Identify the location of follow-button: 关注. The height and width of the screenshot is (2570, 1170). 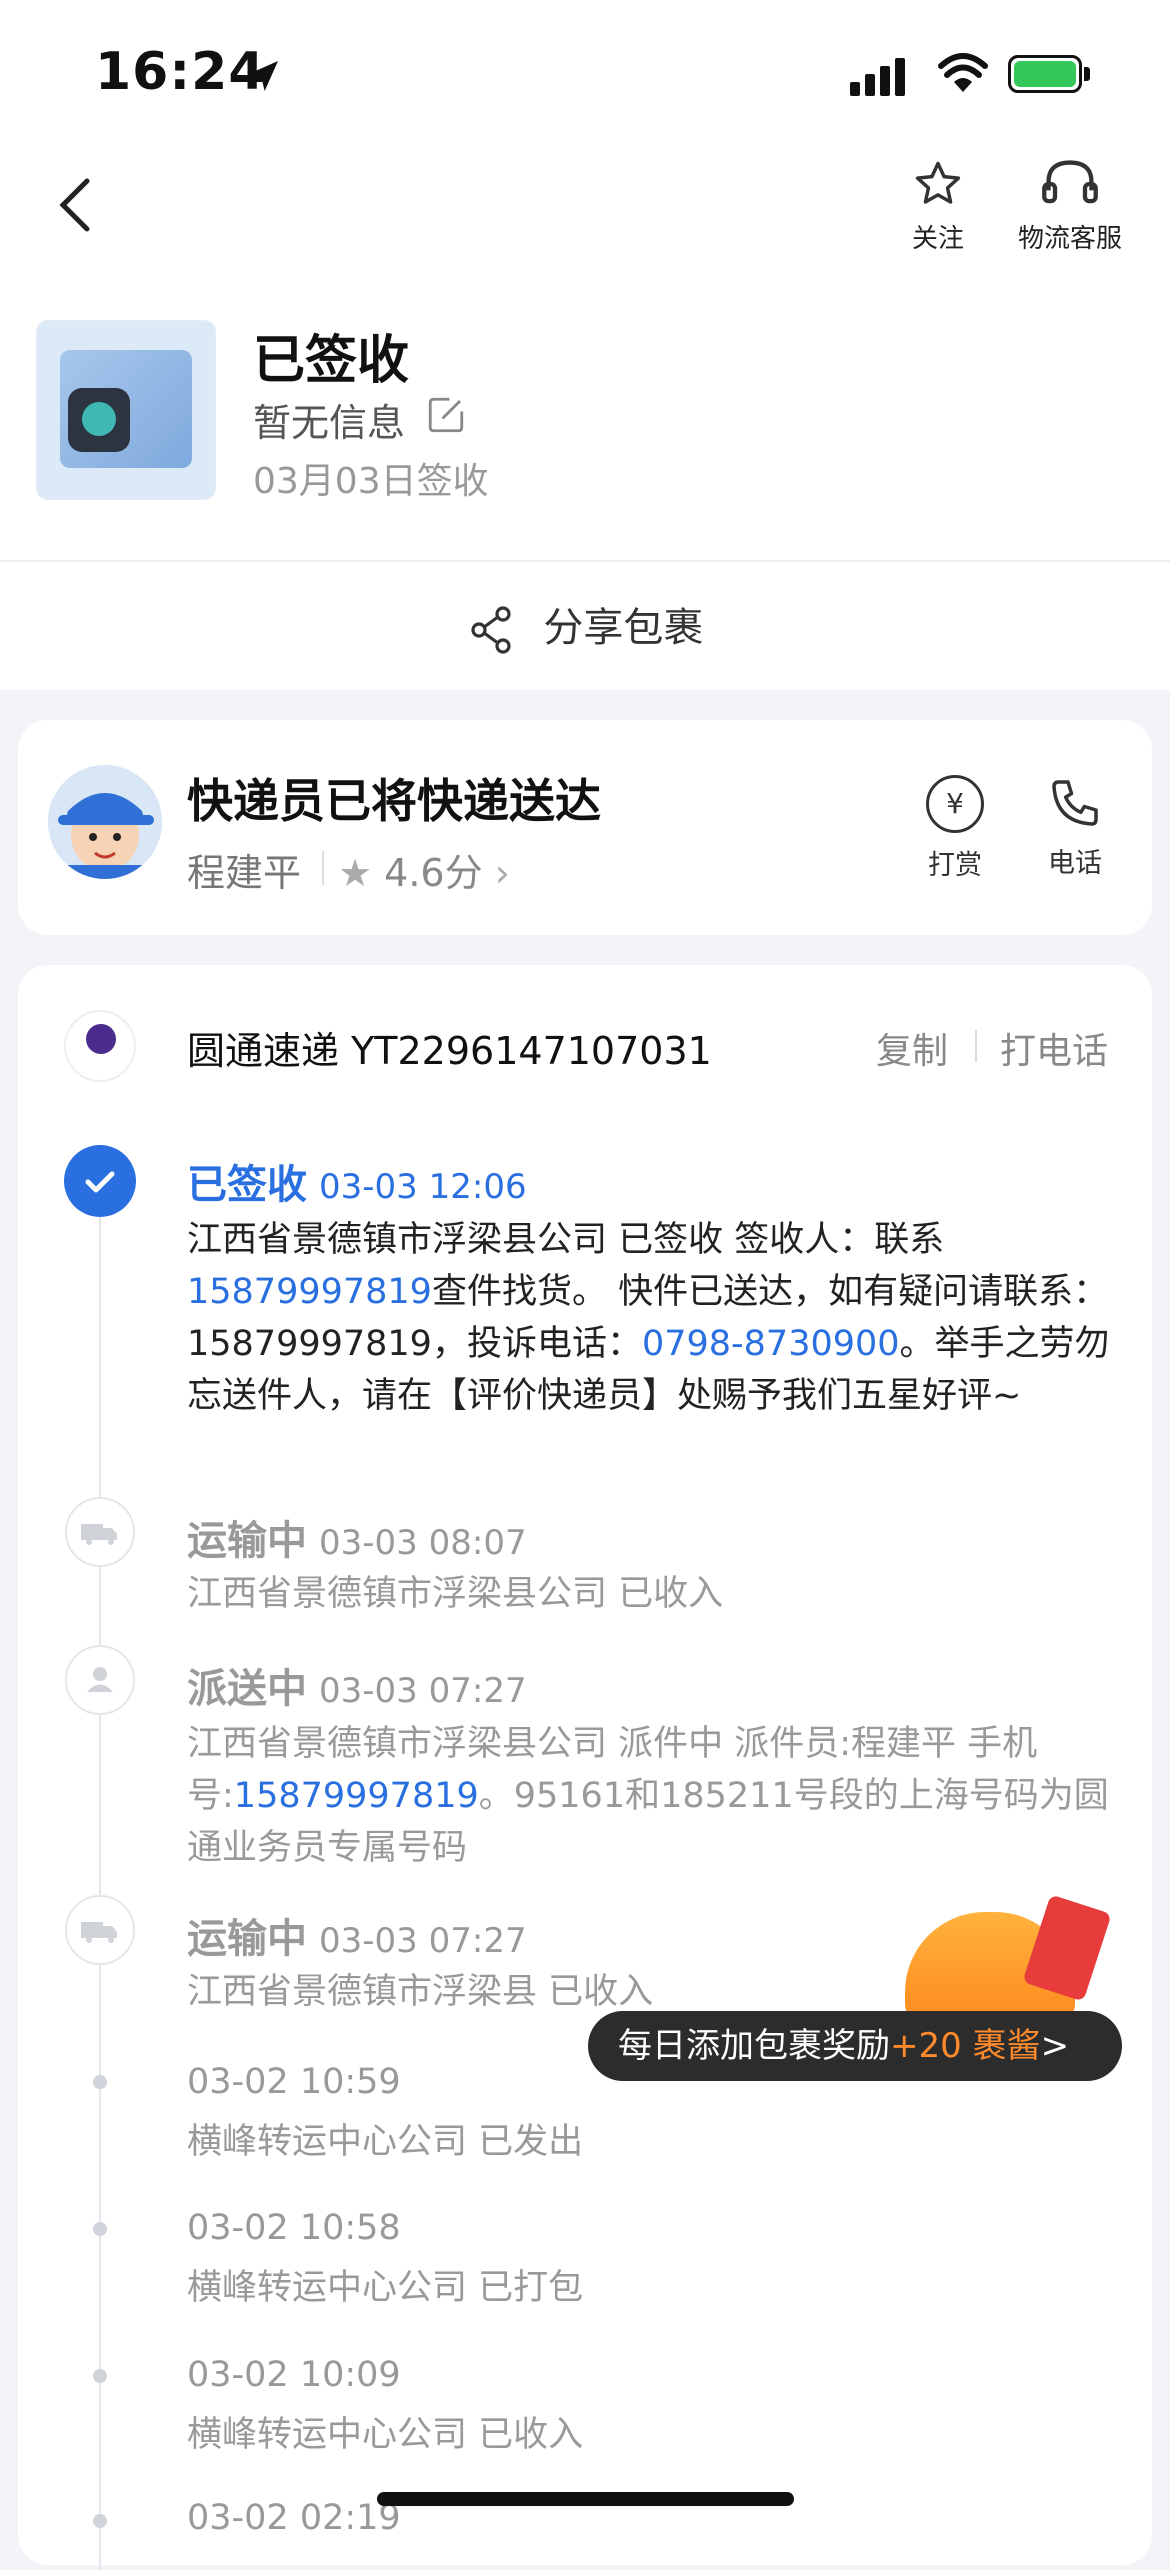
(938, 206).